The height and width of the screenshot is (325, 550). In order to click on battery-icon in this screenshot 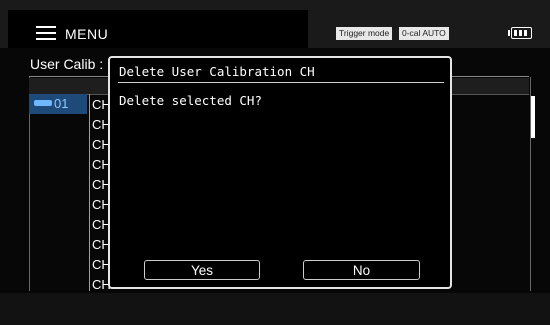, I will do `click(520, 33)`.